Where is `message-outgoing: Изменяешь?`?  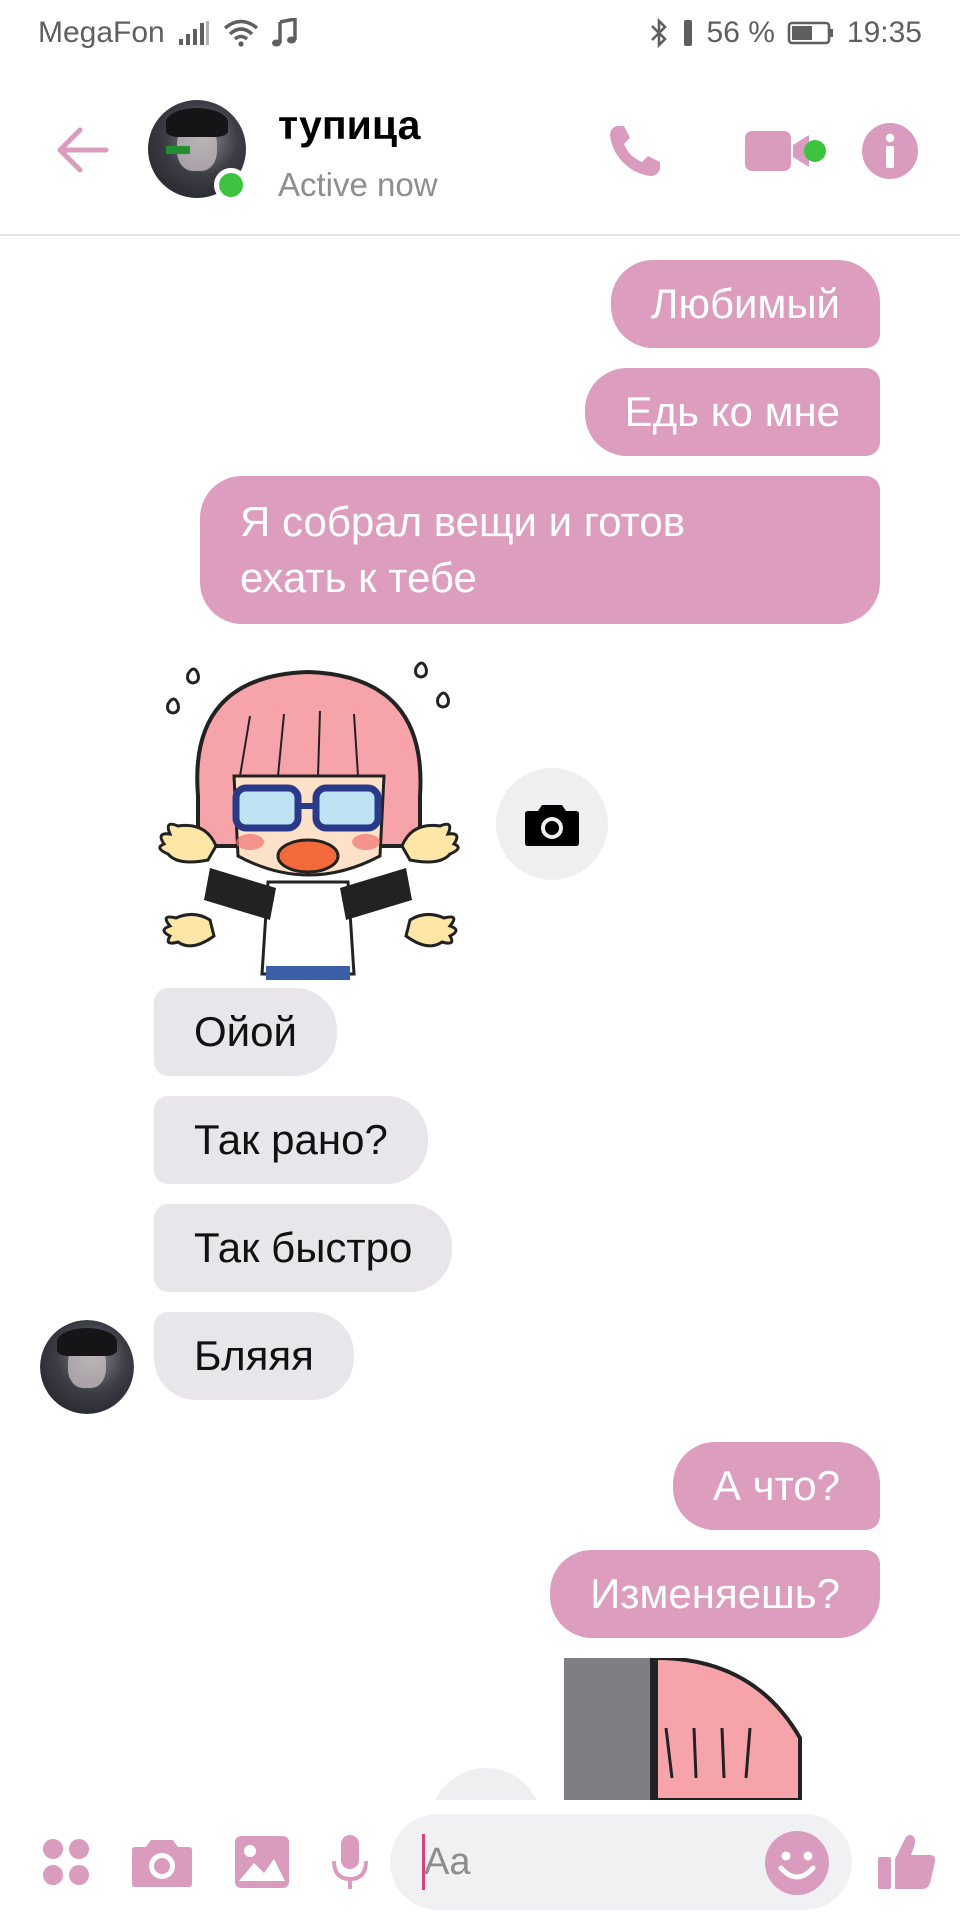
message-outgoing: Изменяешь? is located at coordinates (715, 1594).